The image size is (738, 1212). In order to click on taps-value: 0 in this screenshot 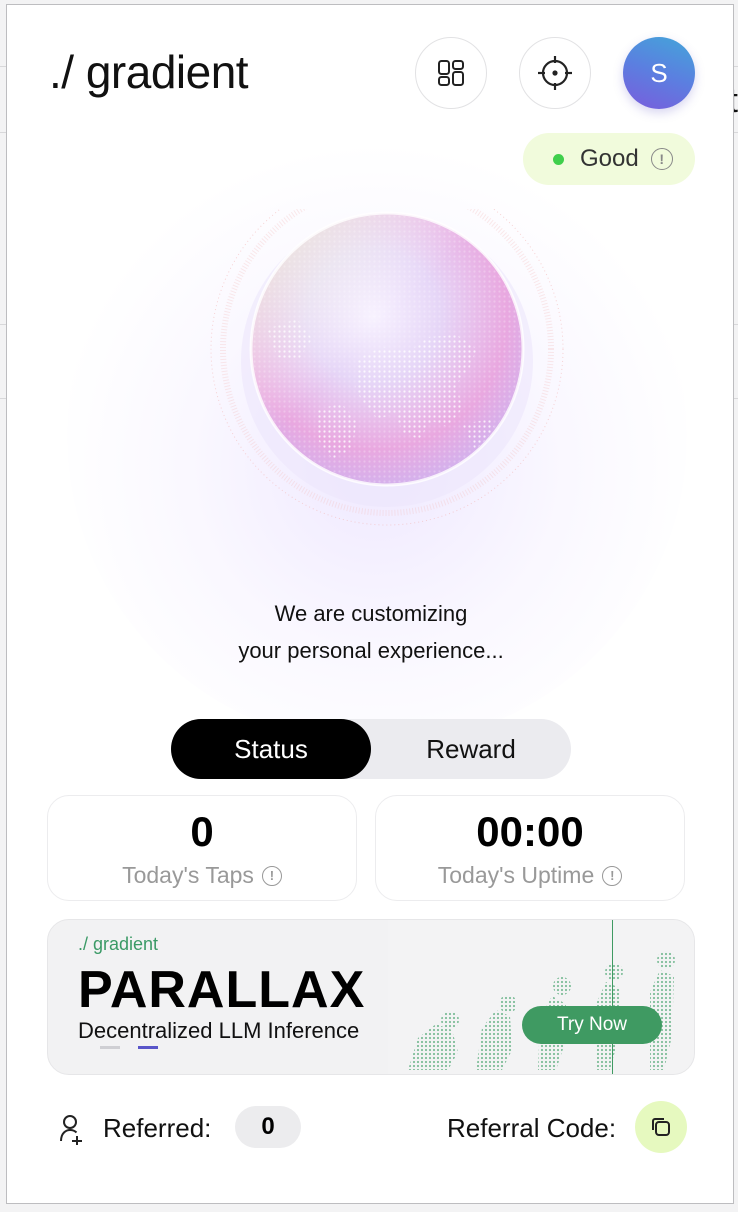, I will do `click(202, 831)`.